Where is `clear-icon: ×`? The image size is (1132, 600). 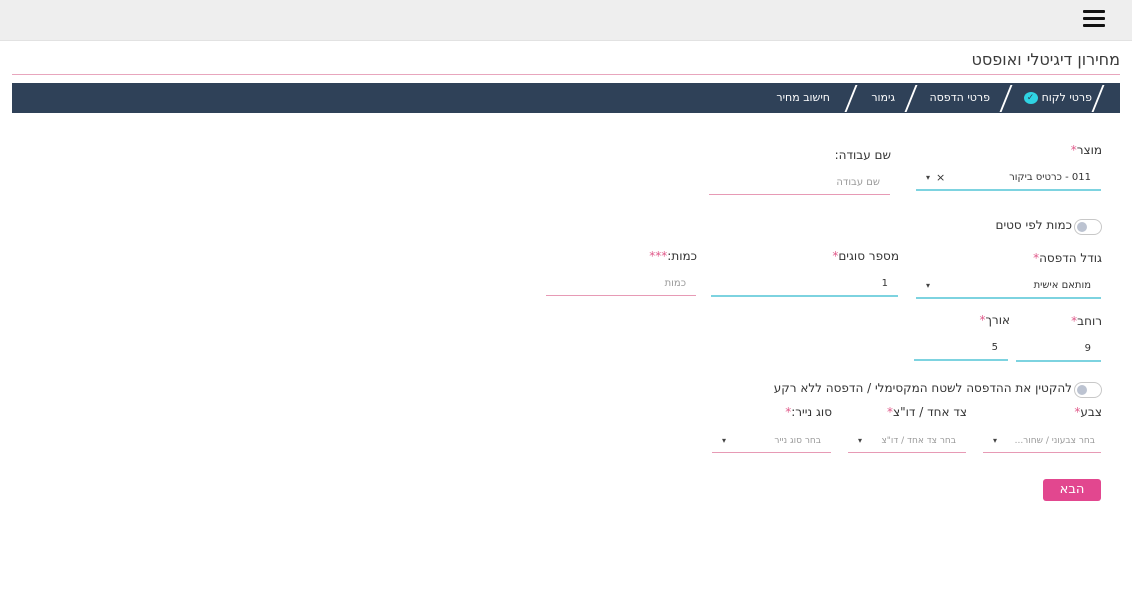 clear-icon: × is located at coordinates (940, 178).